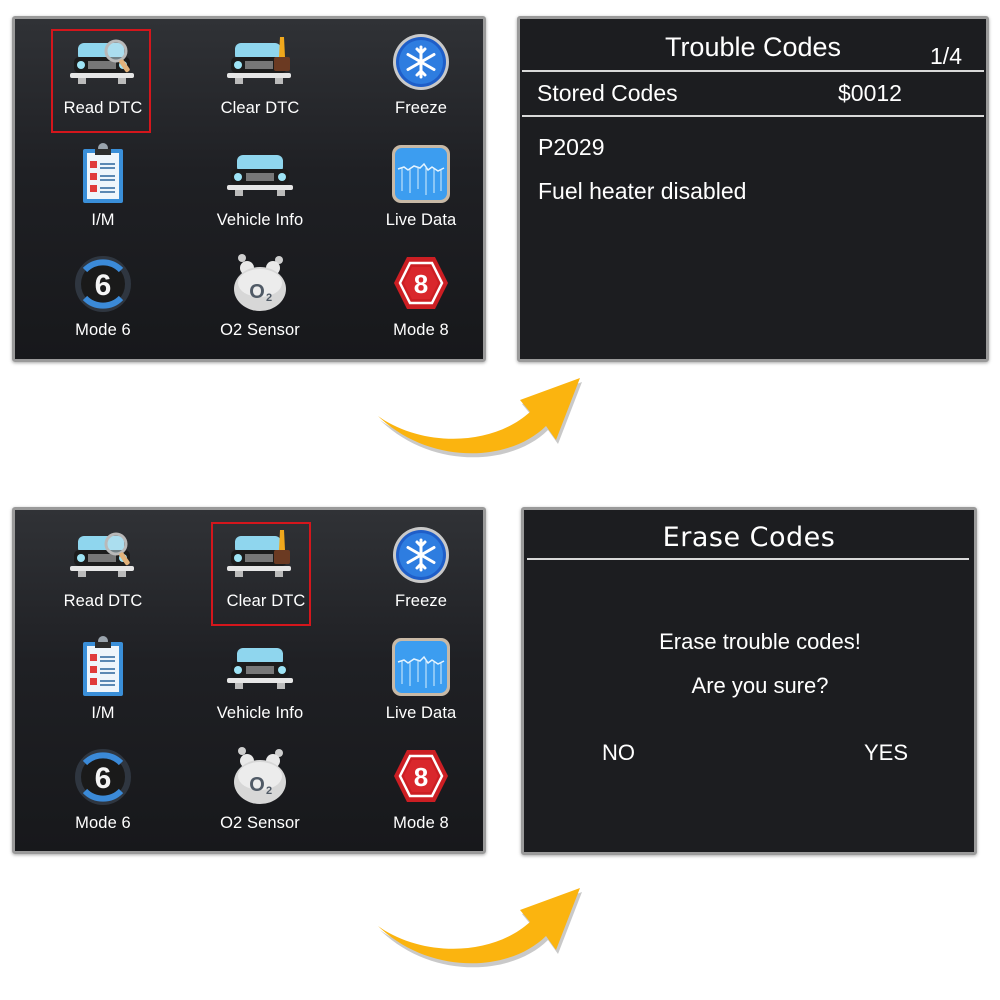 This screenshot has height=1000, width=1000. I want to click on dtc-code: P2029, so click(571, 147).